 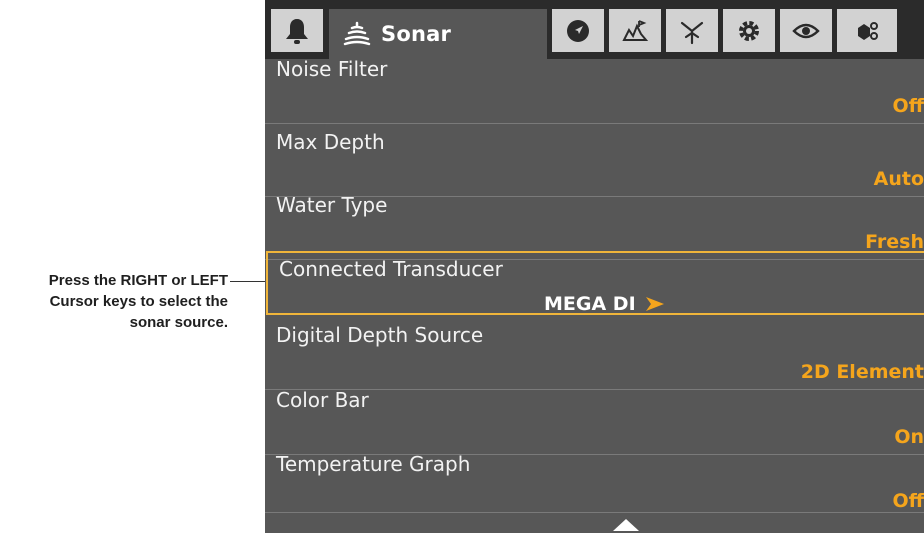 I want to click on menu-item-noise-filter: Noise Filter Off, so click(x=594, y=87).